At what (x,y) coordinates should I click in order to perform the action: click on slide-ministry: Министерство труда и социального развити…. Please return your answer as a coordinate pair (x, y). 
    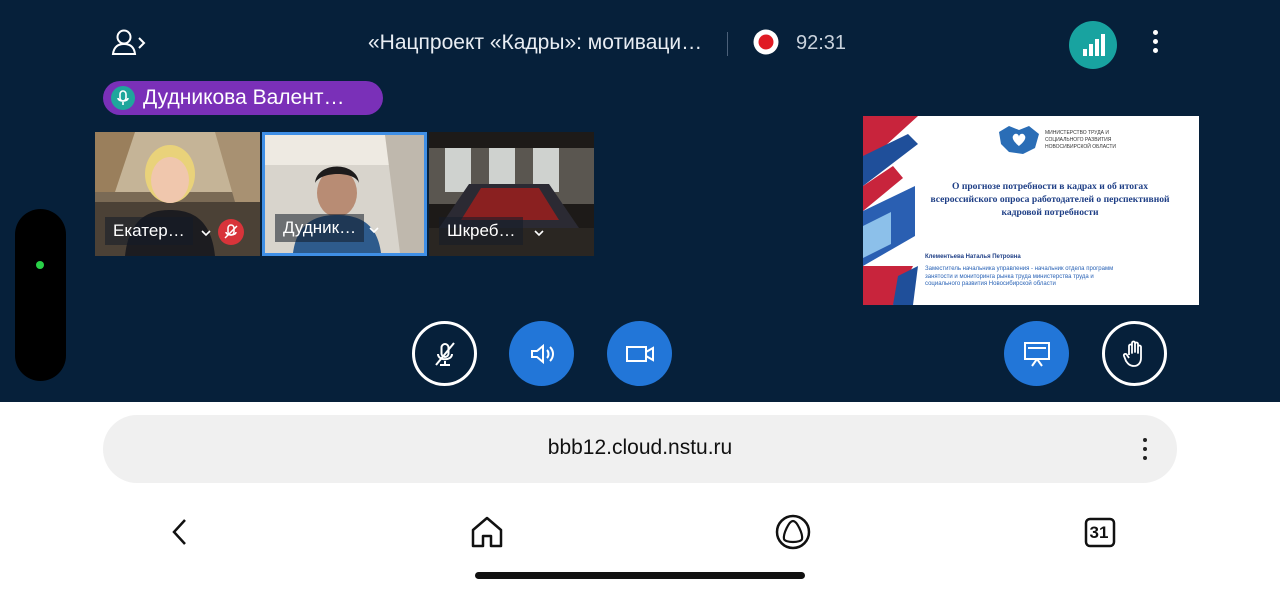
    Looking at the image, I should click on (1081, 140).